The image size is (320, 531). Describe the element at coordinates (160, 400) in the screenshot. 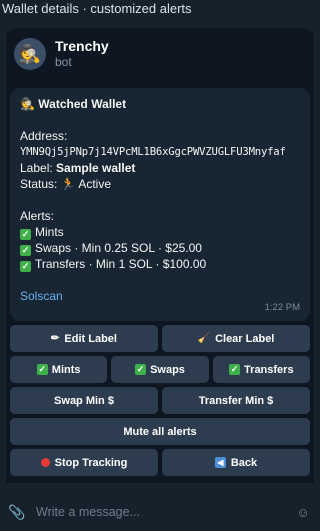

I see `keyboard-row-3: Swap Min $ Transfer Min $` at that location.